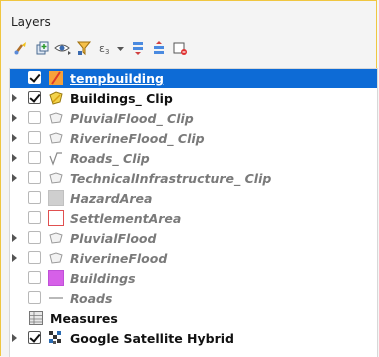 This screenshot has height=357, width=379. I want to click on layer-label: PluvialFlood, so click(113, 238).